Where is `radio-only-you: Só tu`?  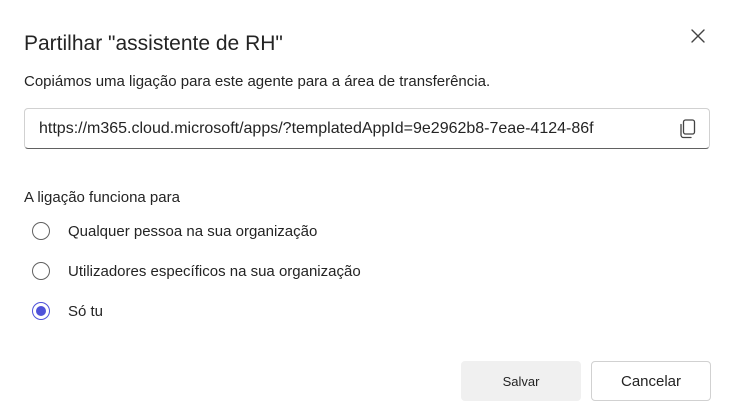
radio-only-you: Só tu is located at coordinates (67, 311).